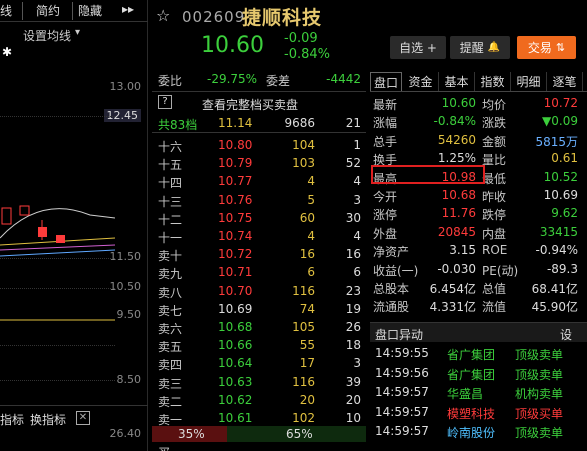 The image size is (587, 451). Describe the element at coordinates (57, 253) in the screenshot. I see `ma-line-blue` at that location.